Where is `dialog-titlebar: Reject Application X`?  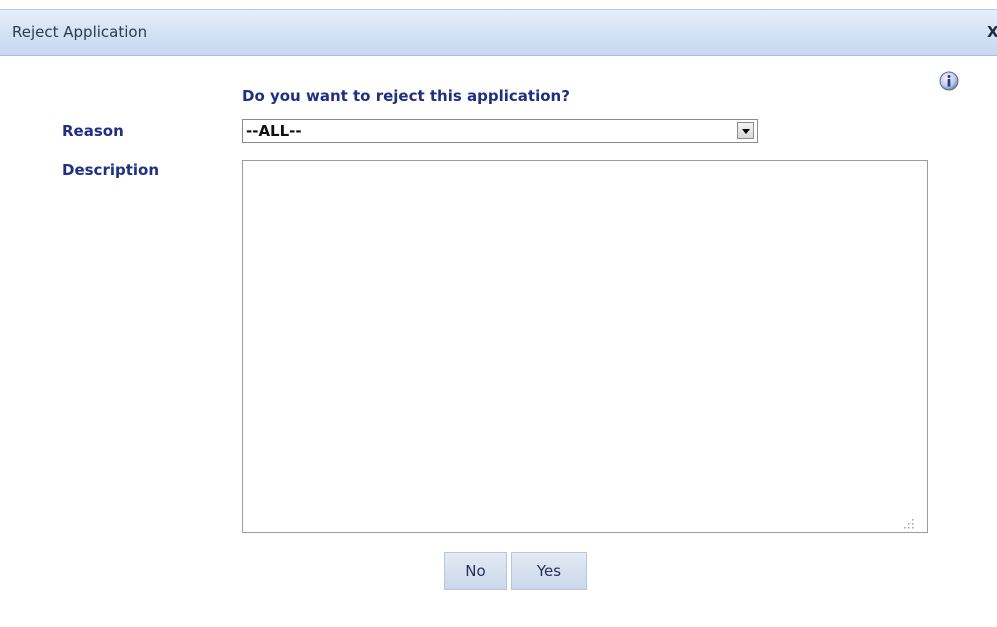
dialog-titlebar: Reject Application X is located at coordinates (498, 32).